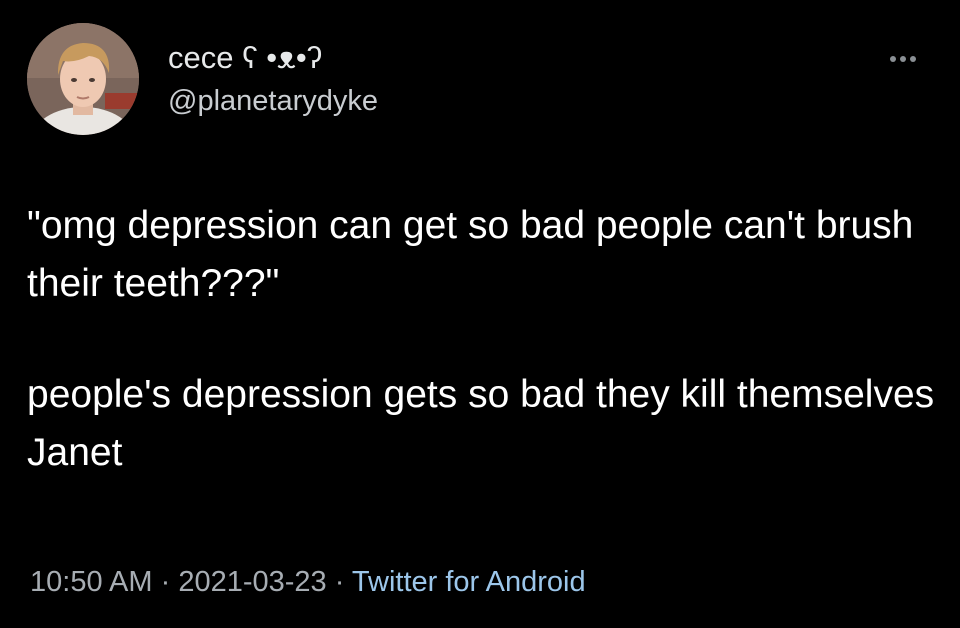 This screenshot has width=960, height=628. I want to click on ellipsis-icon, so click(903, 59).